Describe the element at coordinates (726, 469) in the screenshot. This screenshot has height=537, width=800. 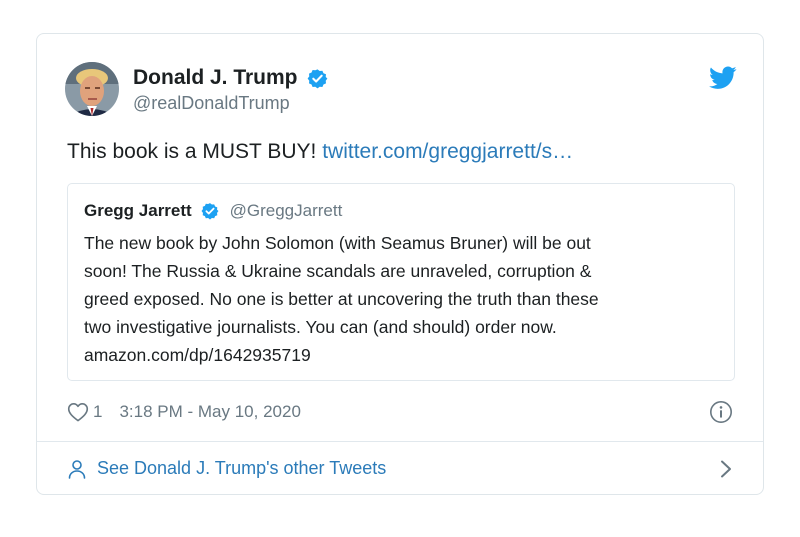
I see `chevron-right-icon` at that location.